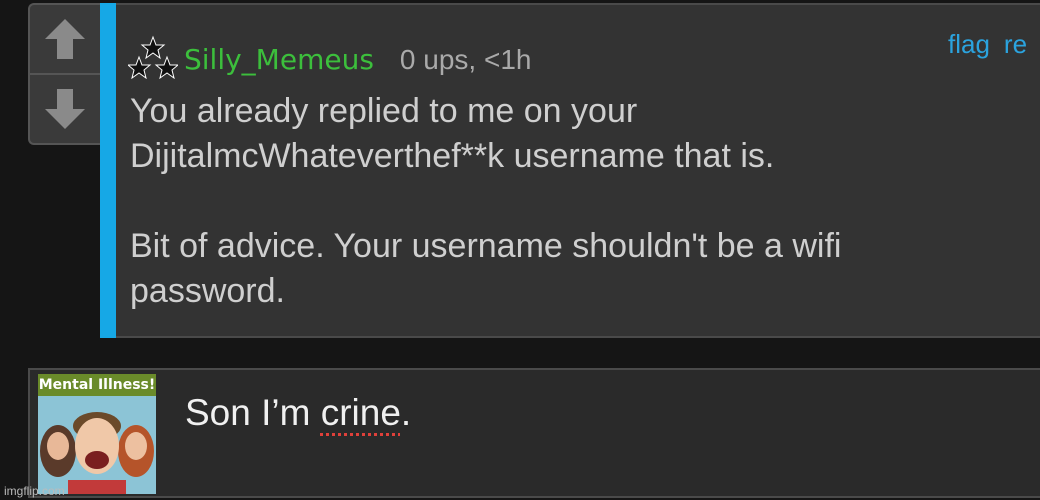 This screenshot has height=500, width=1040. What do you see at coordinates (253, 412) in the screenshot?
I see `reply-text-start: Son I’m` at bounding box center [253, 412].